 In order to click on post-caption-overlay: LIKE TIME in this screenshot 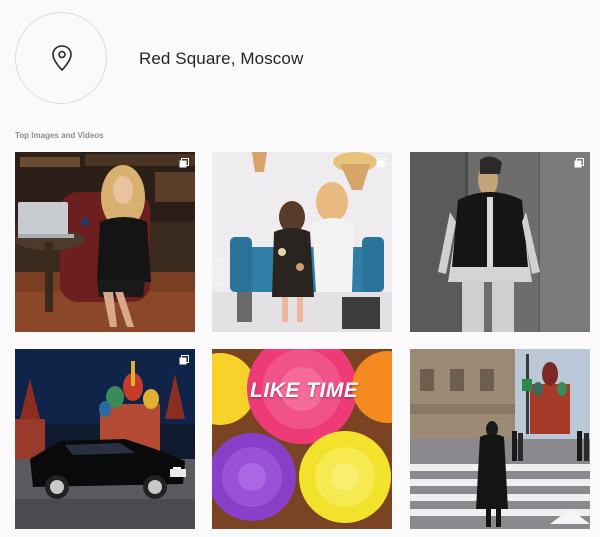, I will do `click(304, 390)`.